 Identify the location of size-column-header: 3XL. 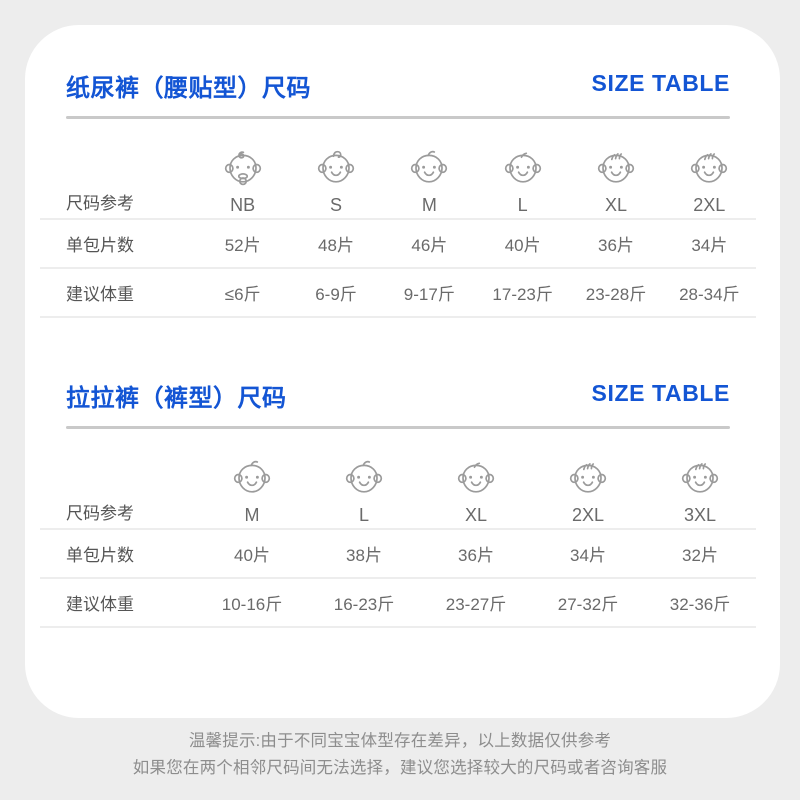
(700, 481).